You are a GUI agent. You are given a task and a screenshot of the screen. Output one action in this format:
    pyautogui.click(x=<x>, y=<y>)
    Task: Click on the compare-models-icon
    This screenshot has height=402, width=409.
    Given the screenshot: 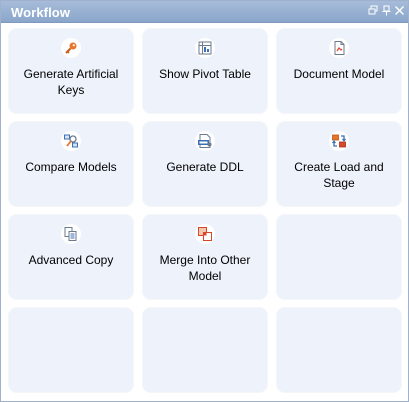 What is the action you would take?
    pyautogui.click(x=71, y=141)
    